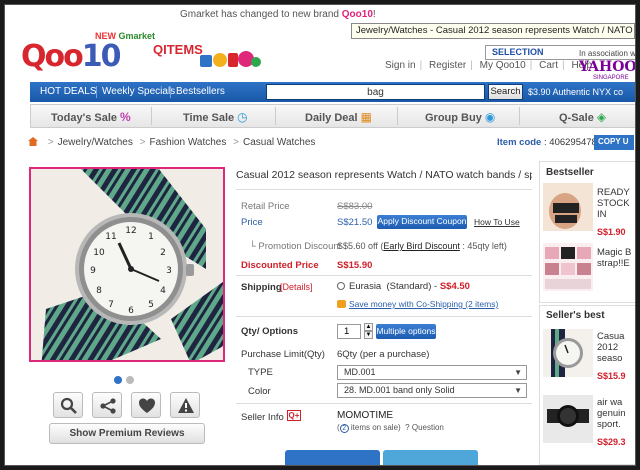  What do you see at coordinates (99, 291) in the screenshot?
I see `svg-text: 8` at bounding box center [99, 291].